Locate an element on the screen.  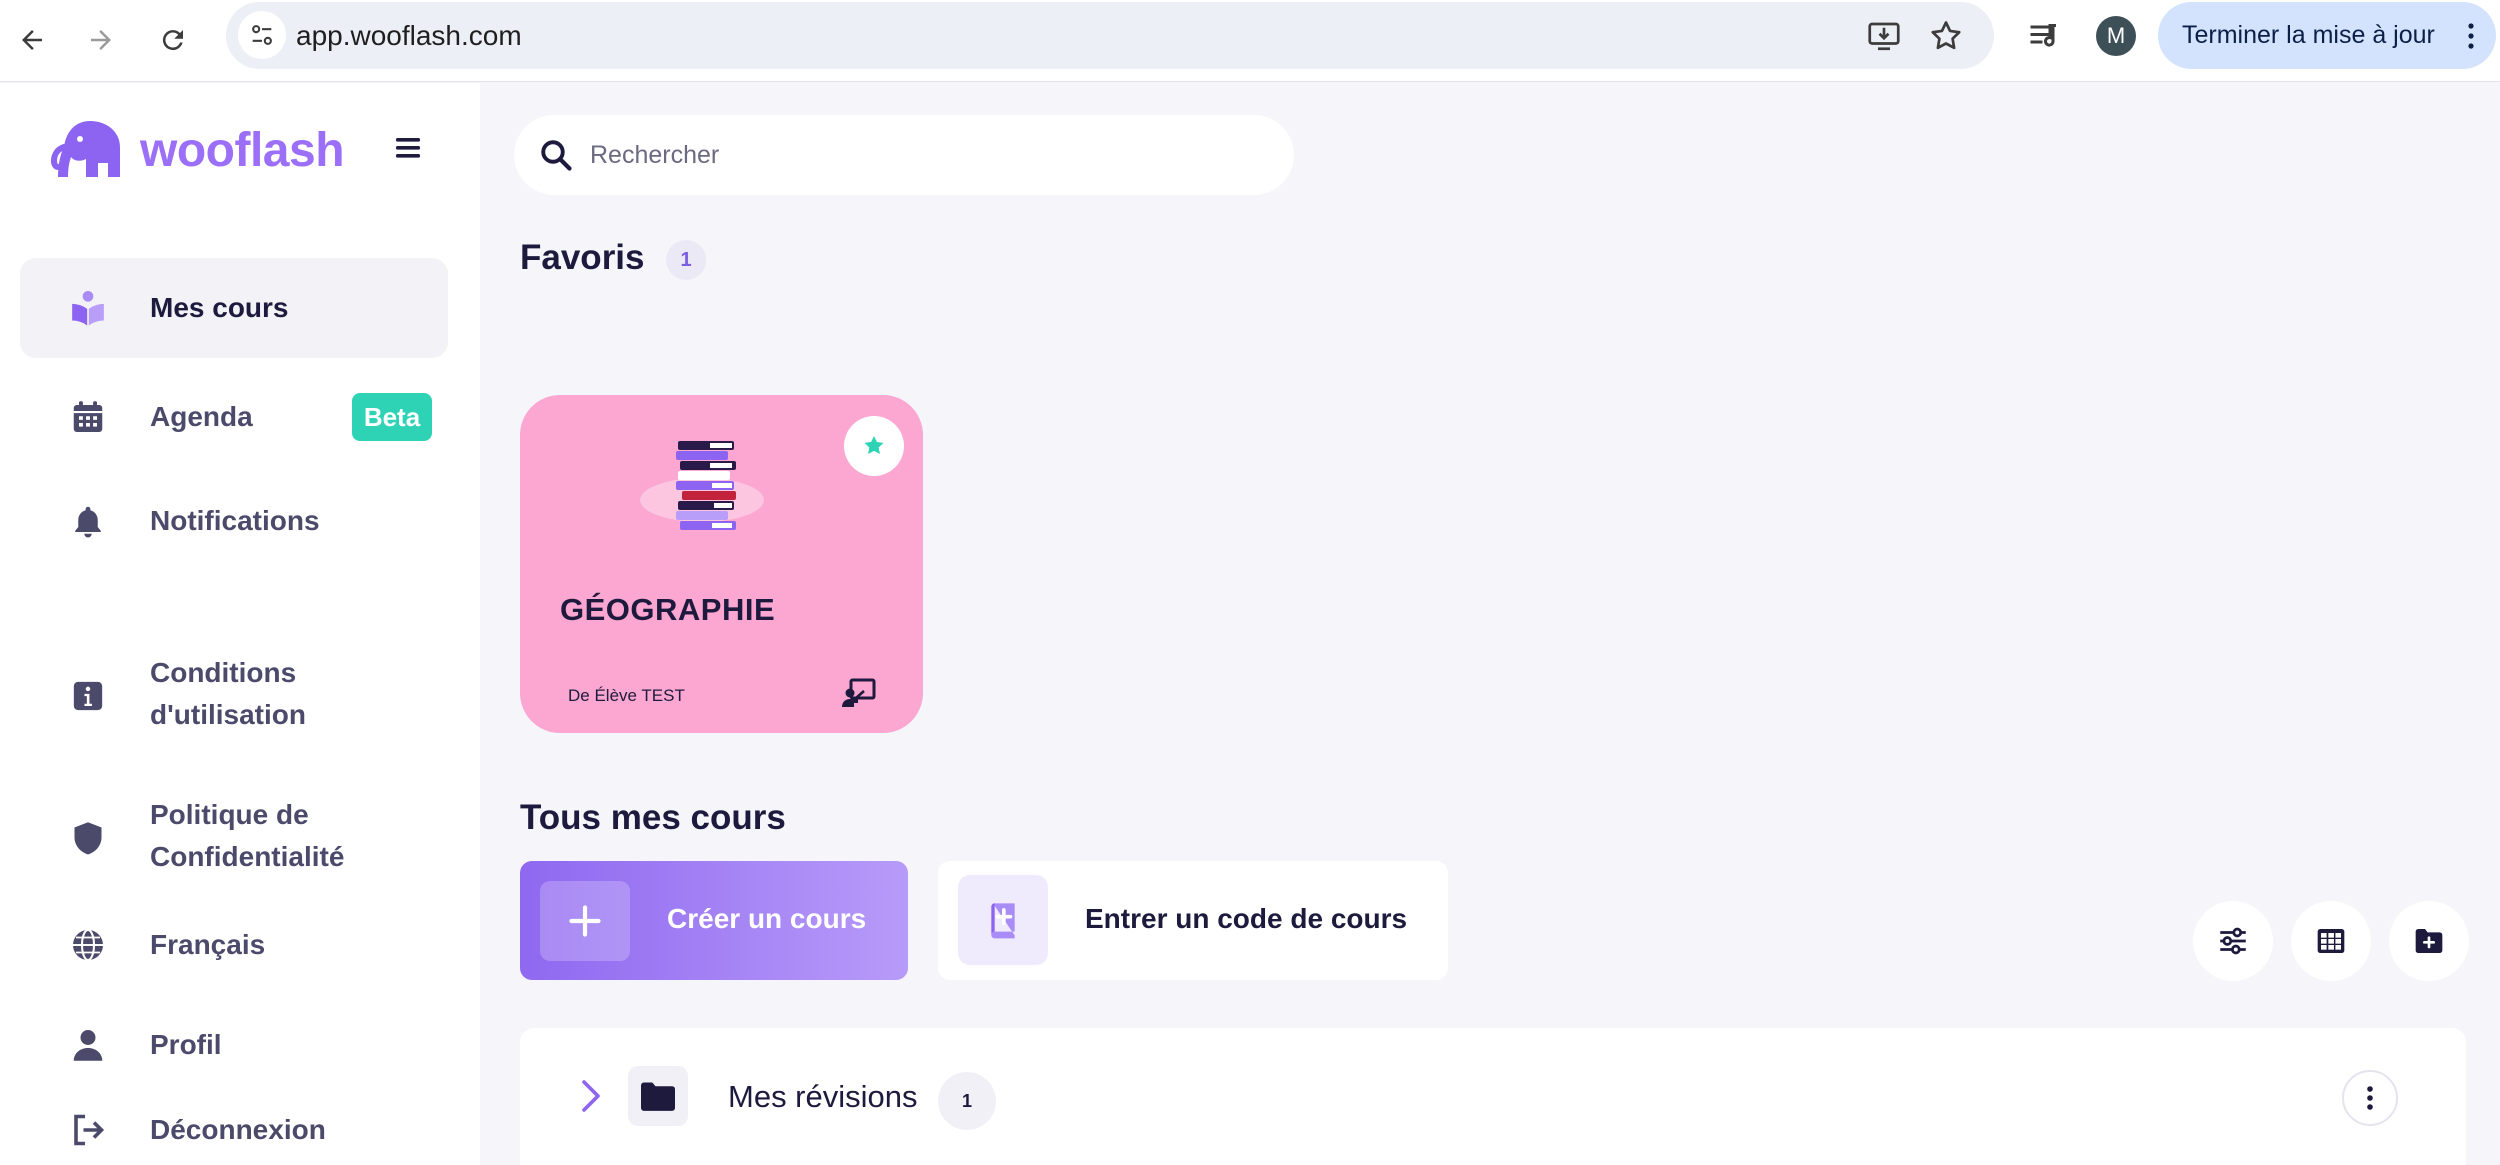
enter-course-code-label: Entrer un code de cours is located at coordinates (1246, 918).